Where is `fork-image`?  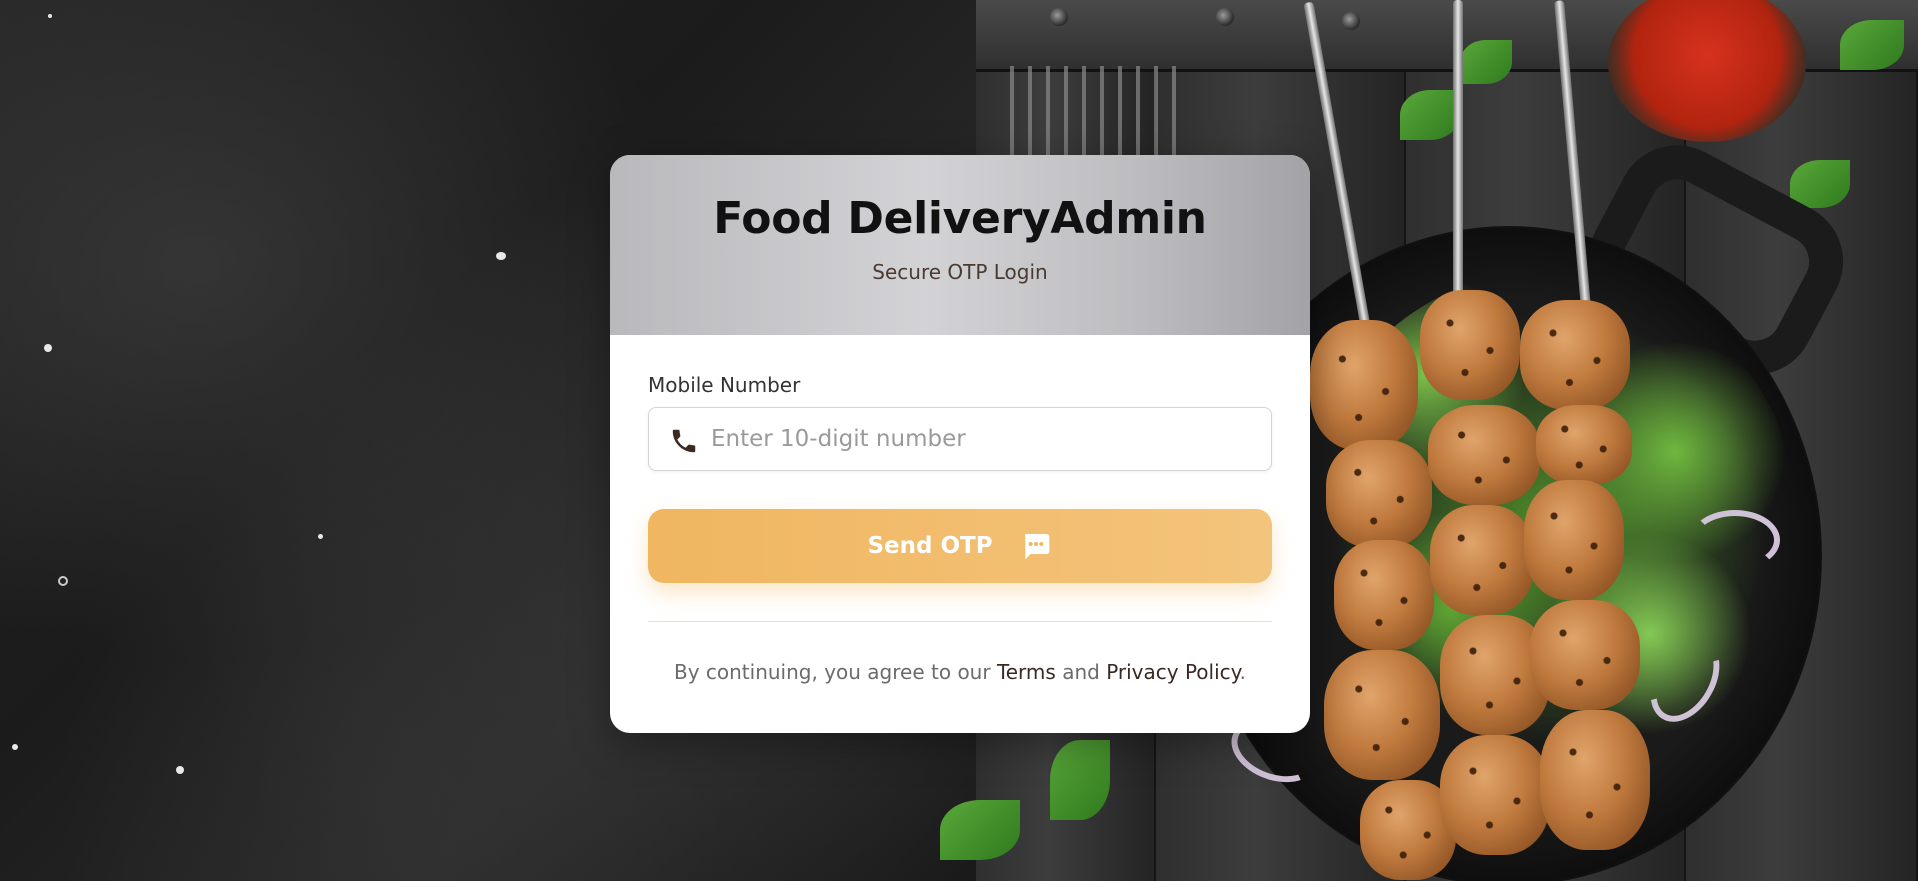
fork-image is located at coordinates (1100, 111).